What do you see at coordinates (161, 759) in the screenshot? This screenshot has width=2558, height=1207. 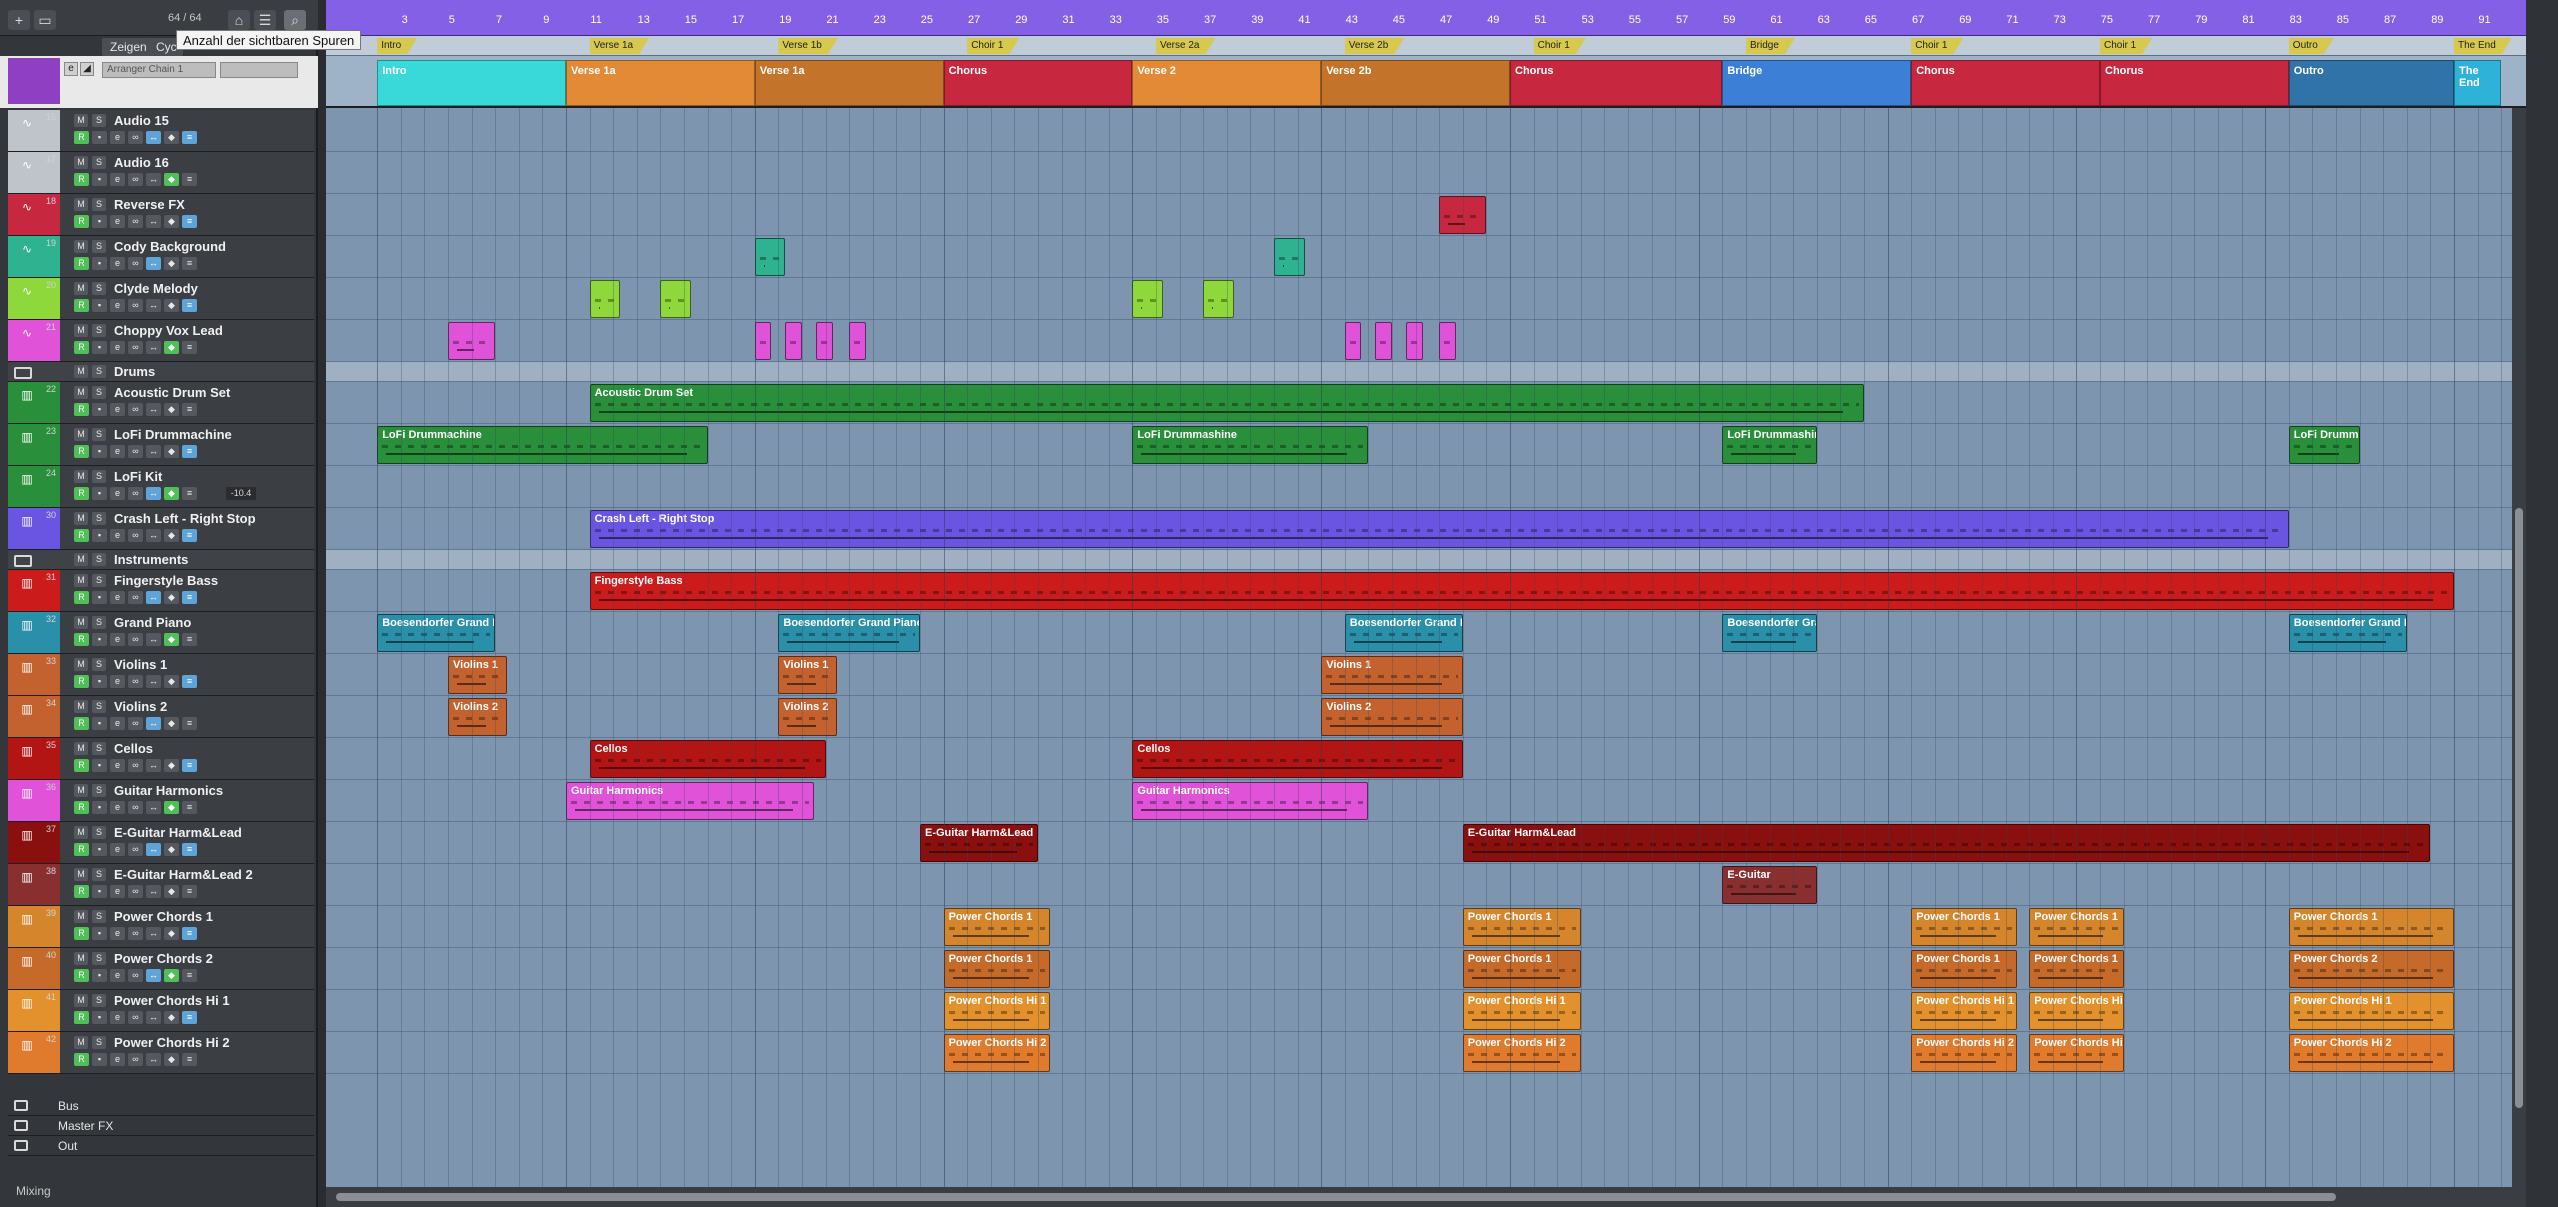 I see `track-header-cellos: ▥ 35 M S Cellos R ▪ e ∞ ↔ ◆ ≡` at bounding box center [161, 759].